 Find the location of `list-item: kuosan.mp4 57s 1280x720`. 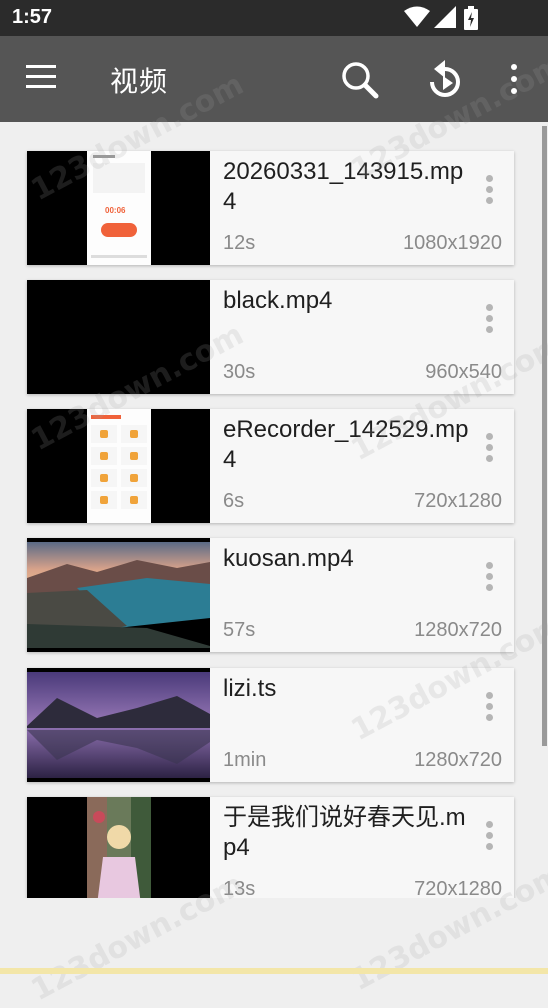

list-item: kuosan.mp4 57s 1280x720 is located at coordinates (270, 595).